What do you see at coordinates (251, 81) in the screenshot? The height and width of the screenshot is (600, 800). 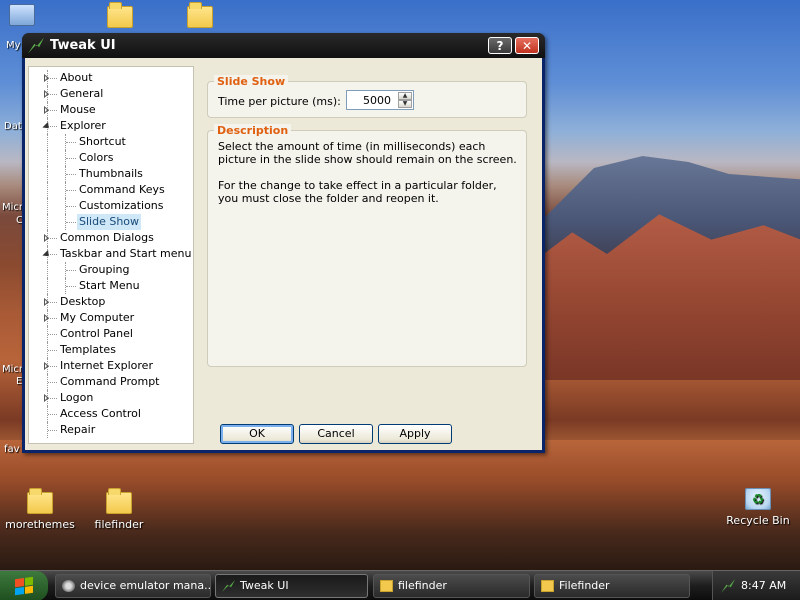 I see `slideshow-group-title: Slide Show` at bounding box center [251, 81].